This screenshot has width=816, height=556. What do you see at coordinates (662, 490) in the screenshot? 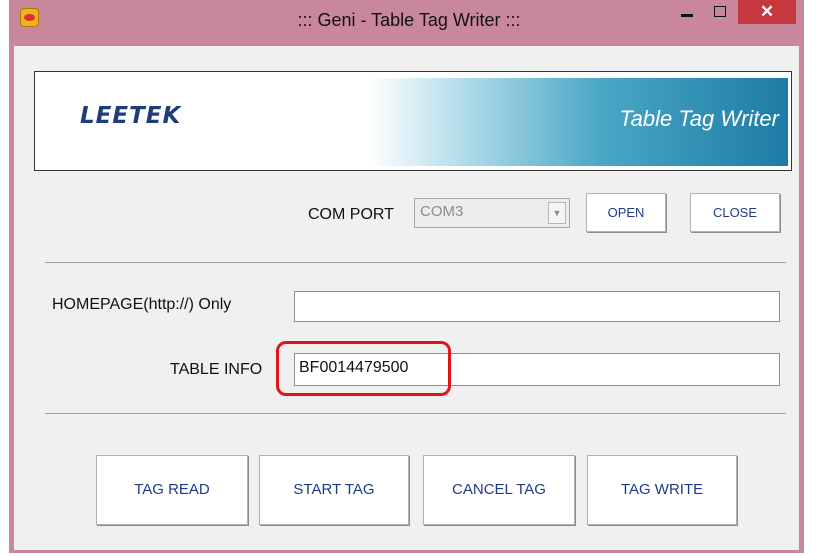
I see `tag-write-button: TAG WRITE` at bounding box center [662, 490].